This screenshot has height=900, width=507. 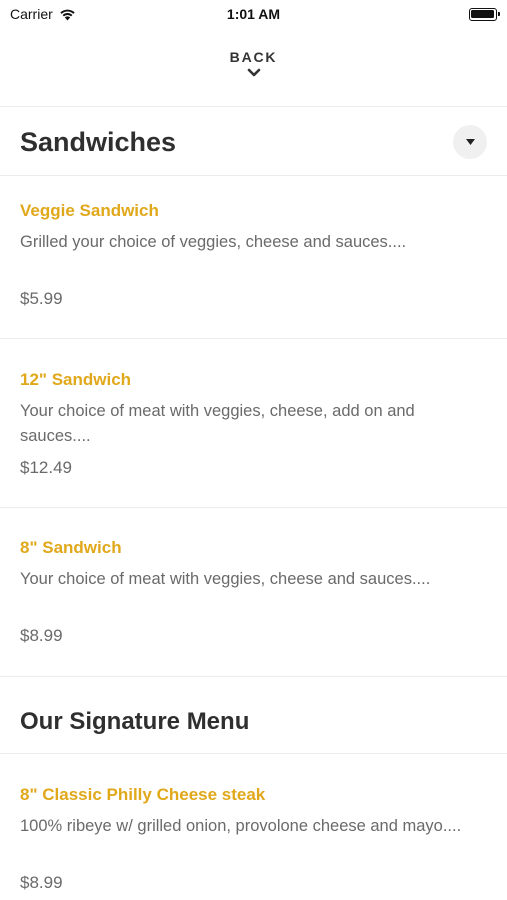 I want to click on category-header: Sandwiches, so click(x=253, y=142).